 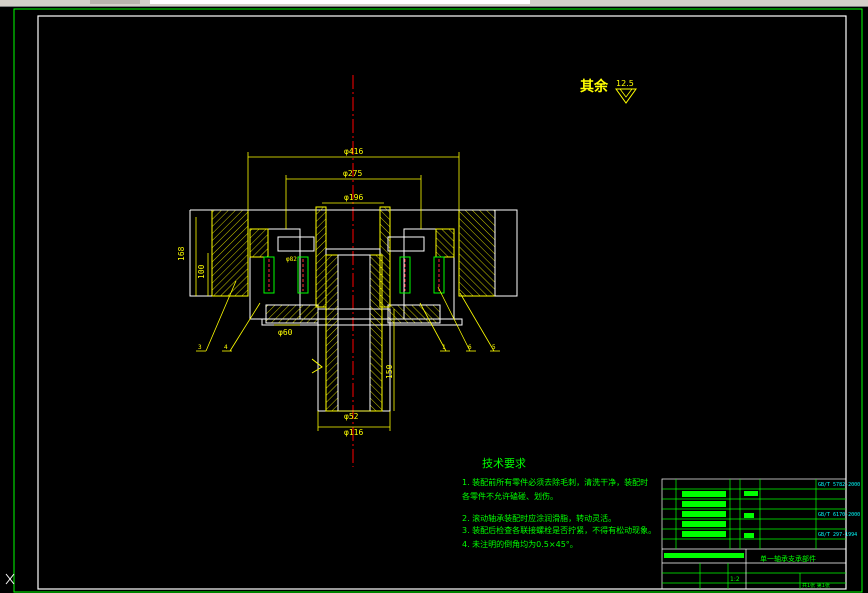 I want to click on housing-left, so click(x=230, y=253).